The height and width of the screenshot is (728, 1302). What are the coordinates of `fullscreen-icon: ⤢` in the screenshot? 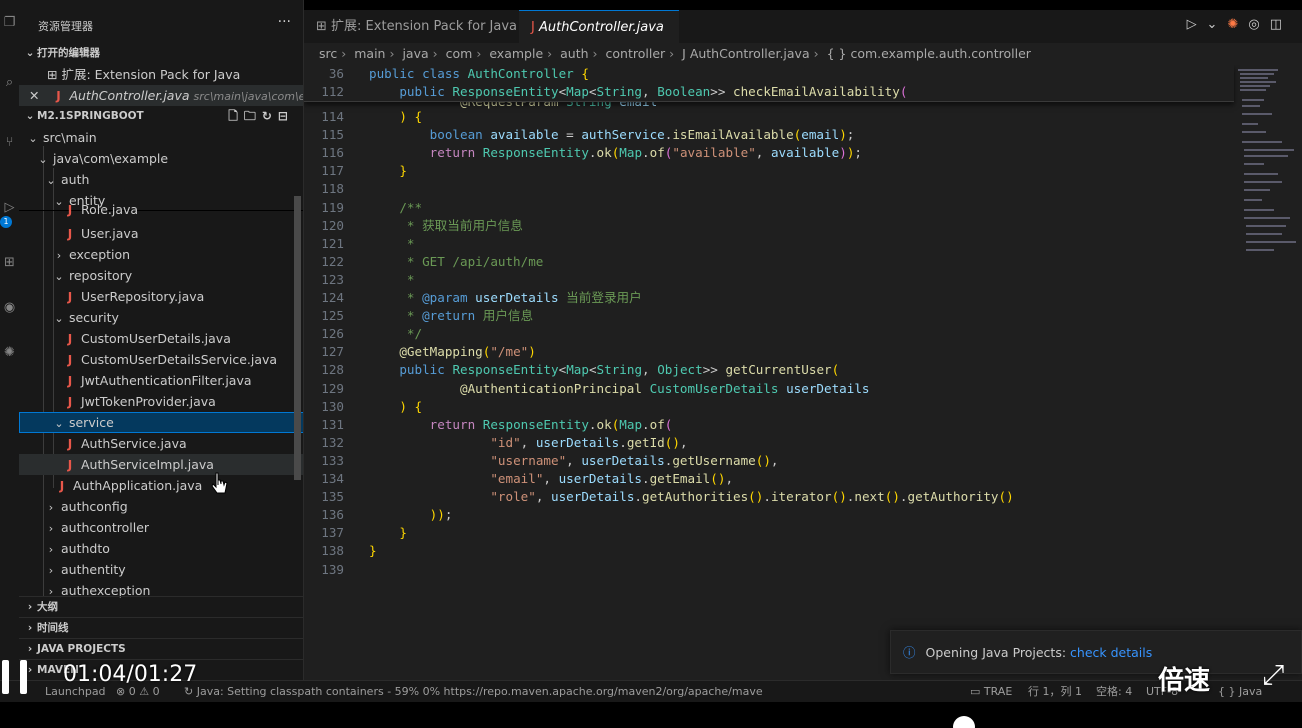 It's located at (1273, 675).